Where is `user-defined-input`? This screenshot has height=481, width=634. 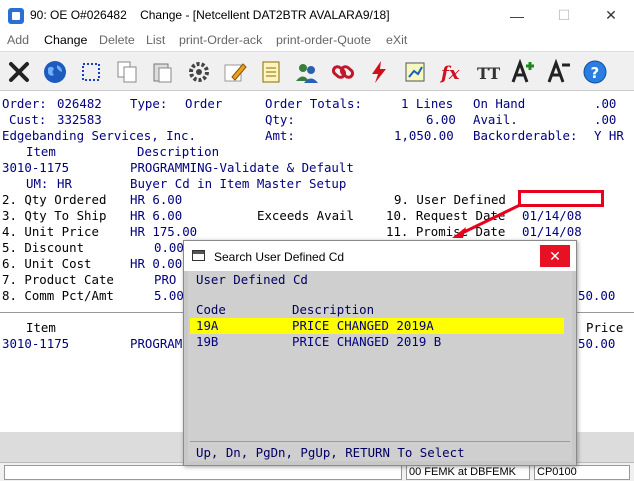 user-defined-input is located at coordinates (561, 198).